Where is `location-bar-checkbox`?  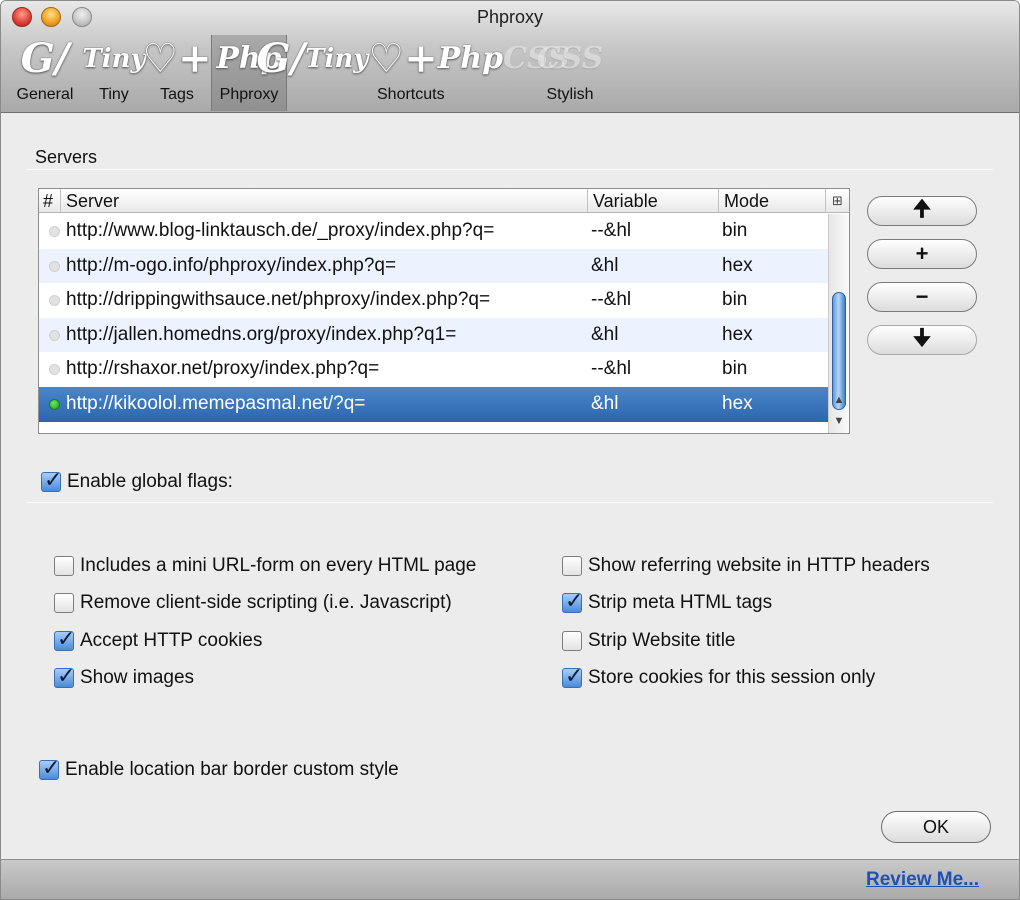
location-bar-checkbox is located at coordinates (49, 768).